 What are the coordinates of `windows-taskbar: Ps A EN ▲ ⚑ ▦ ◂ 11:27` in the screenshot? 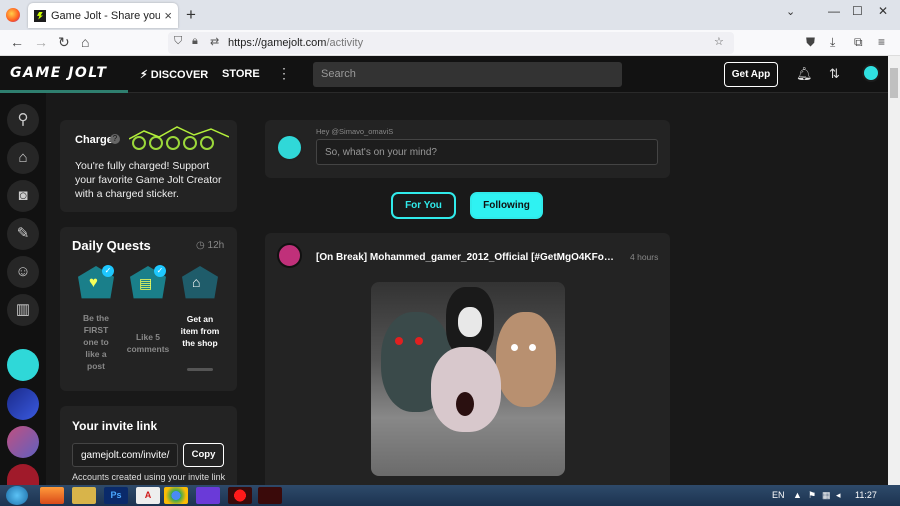 It's located at (450, 495).